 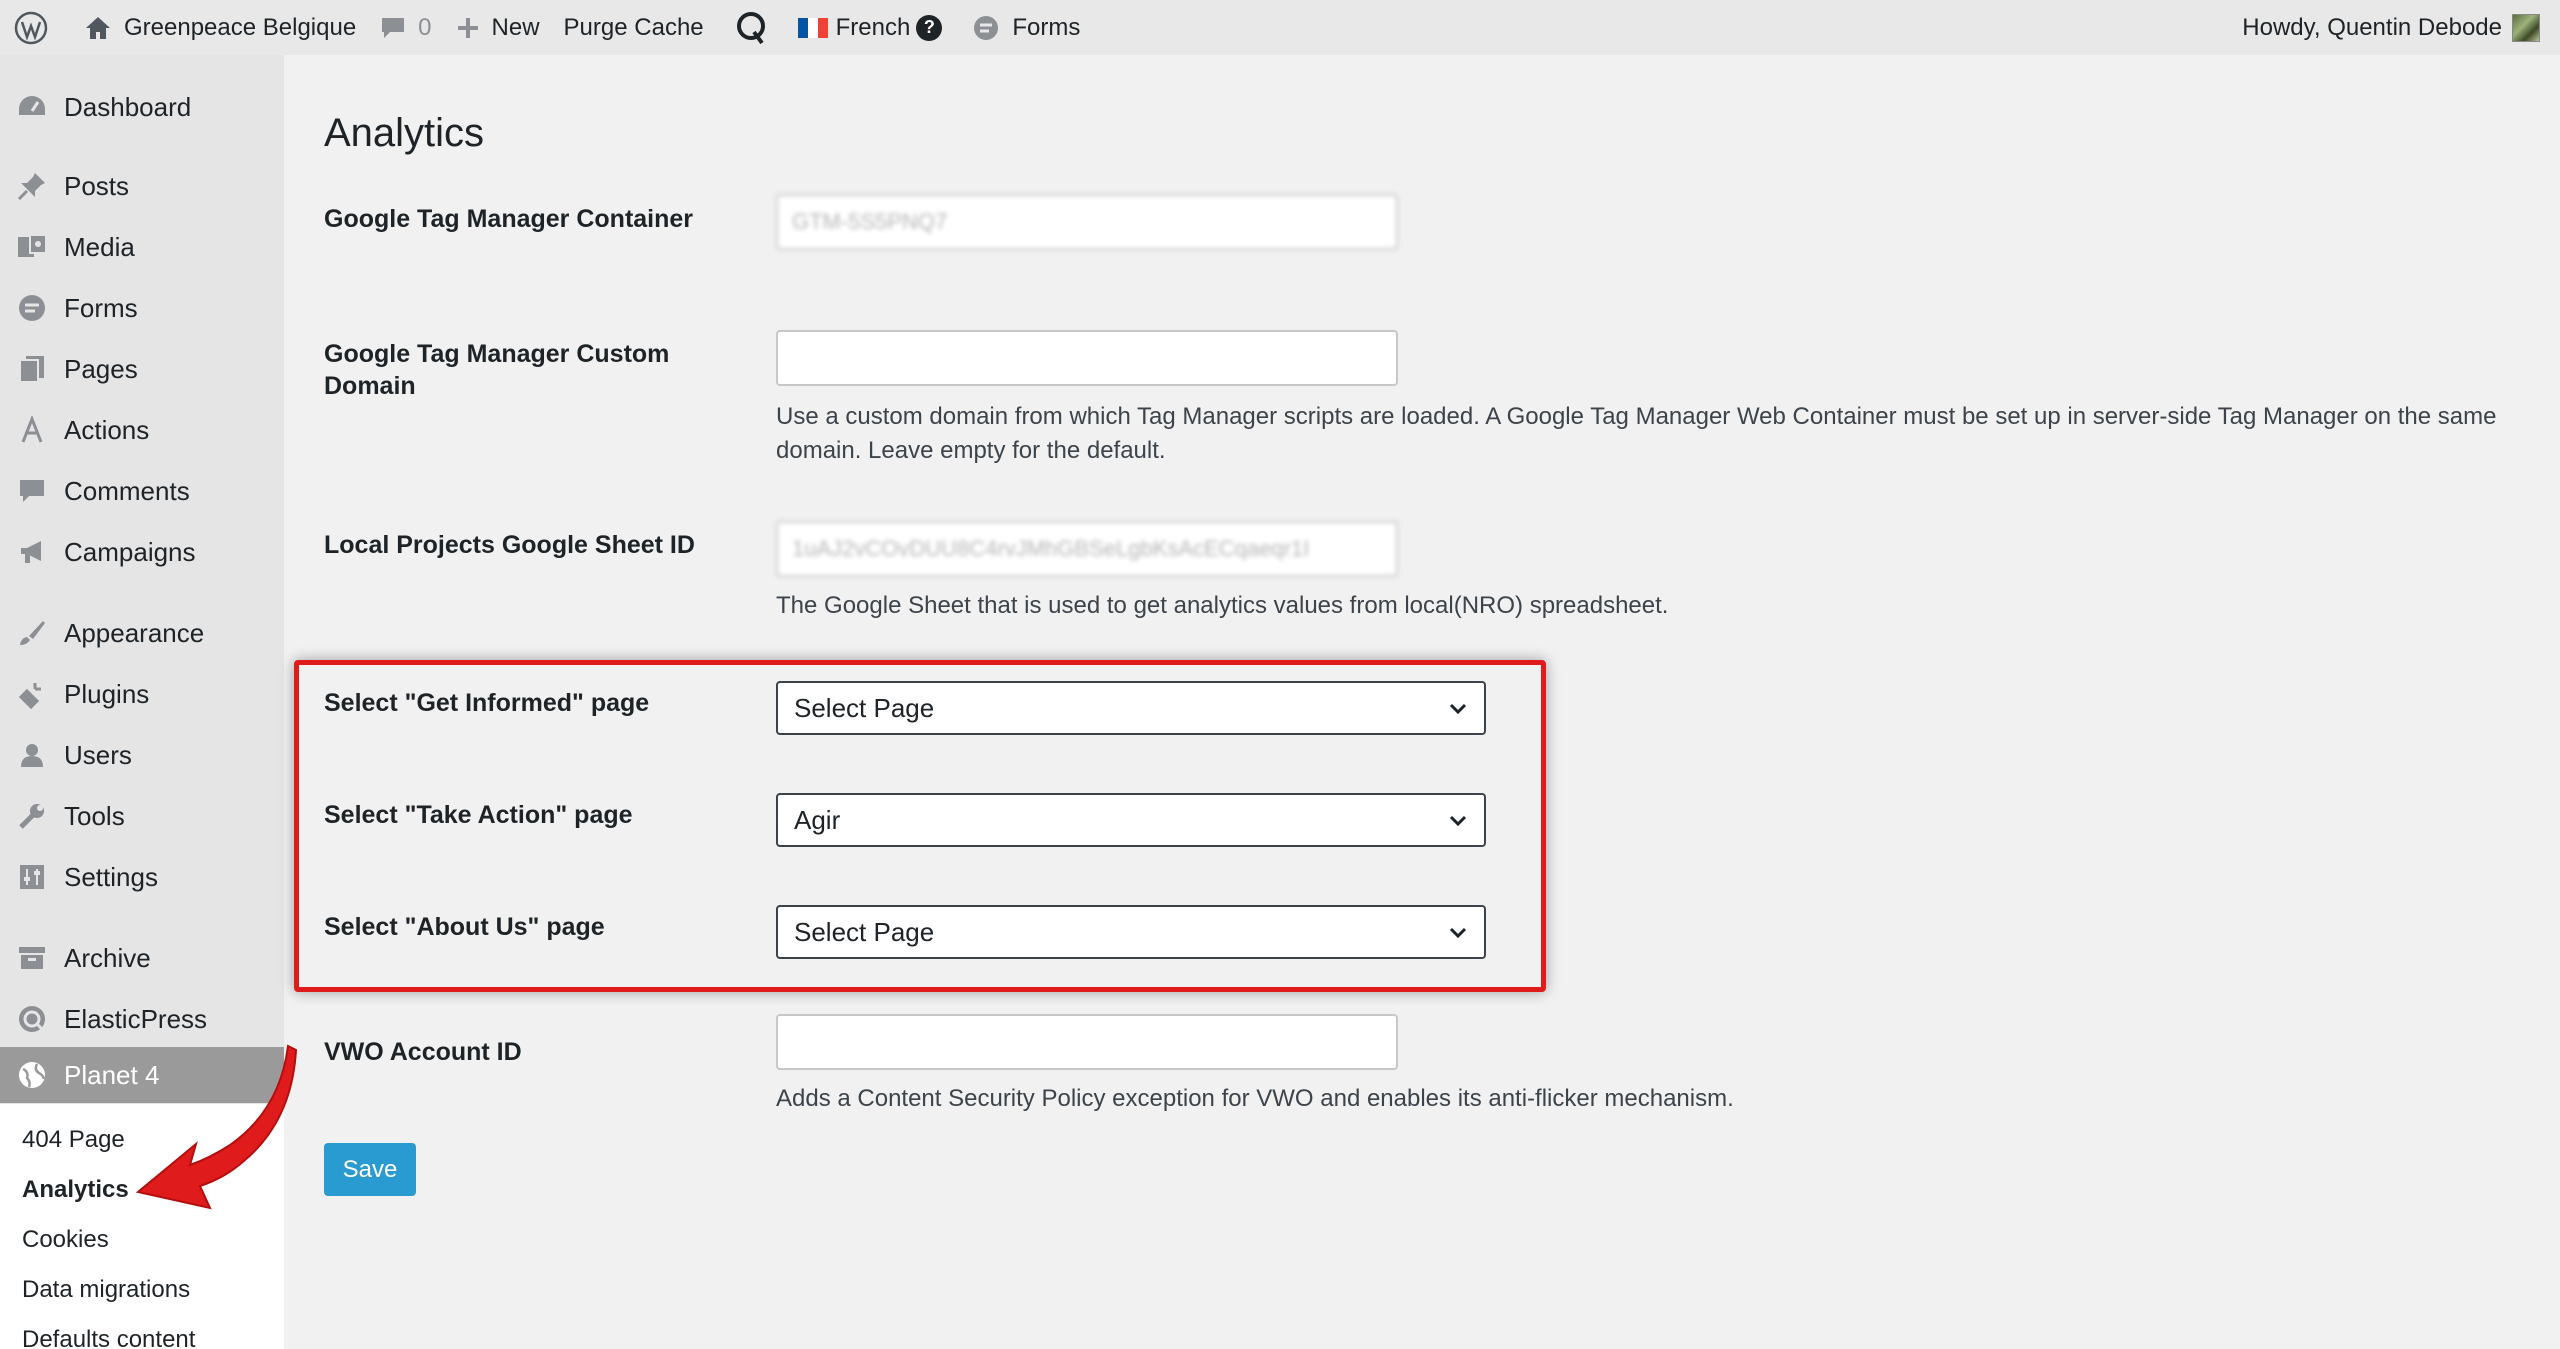 What do you see at coordinates (370, 1169) in the screenshot?
I see `save-button: Save` at bounding box center [370, 1169].